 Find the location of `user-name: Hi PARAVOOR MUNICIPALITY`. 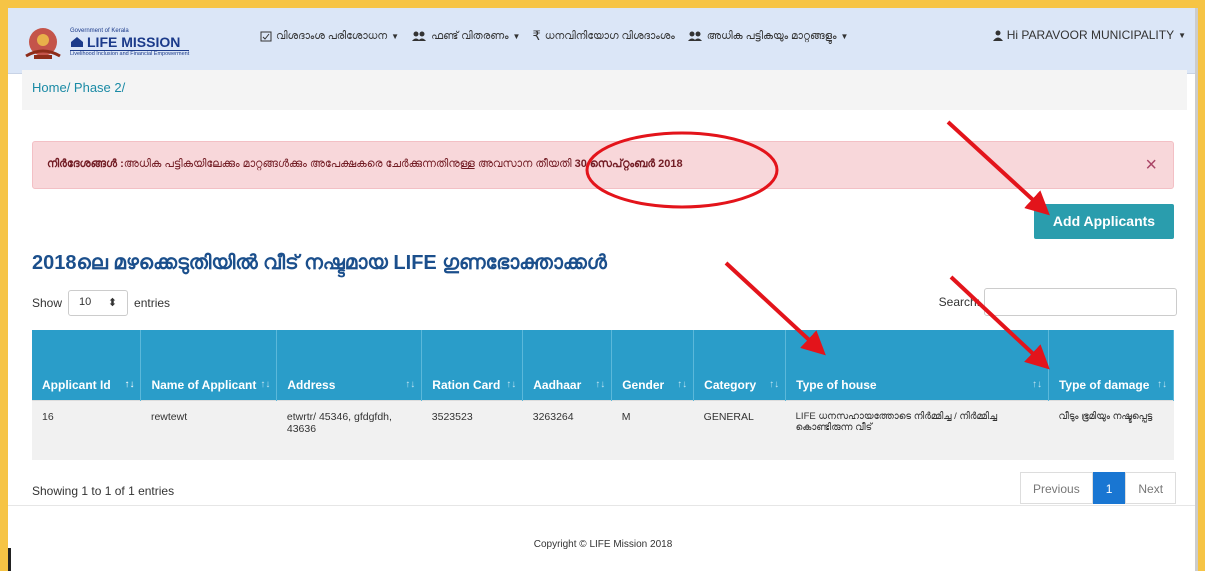

user-name: Hi PARAVOOR MUNICIPALITY is located at coordinates (1090, 35).